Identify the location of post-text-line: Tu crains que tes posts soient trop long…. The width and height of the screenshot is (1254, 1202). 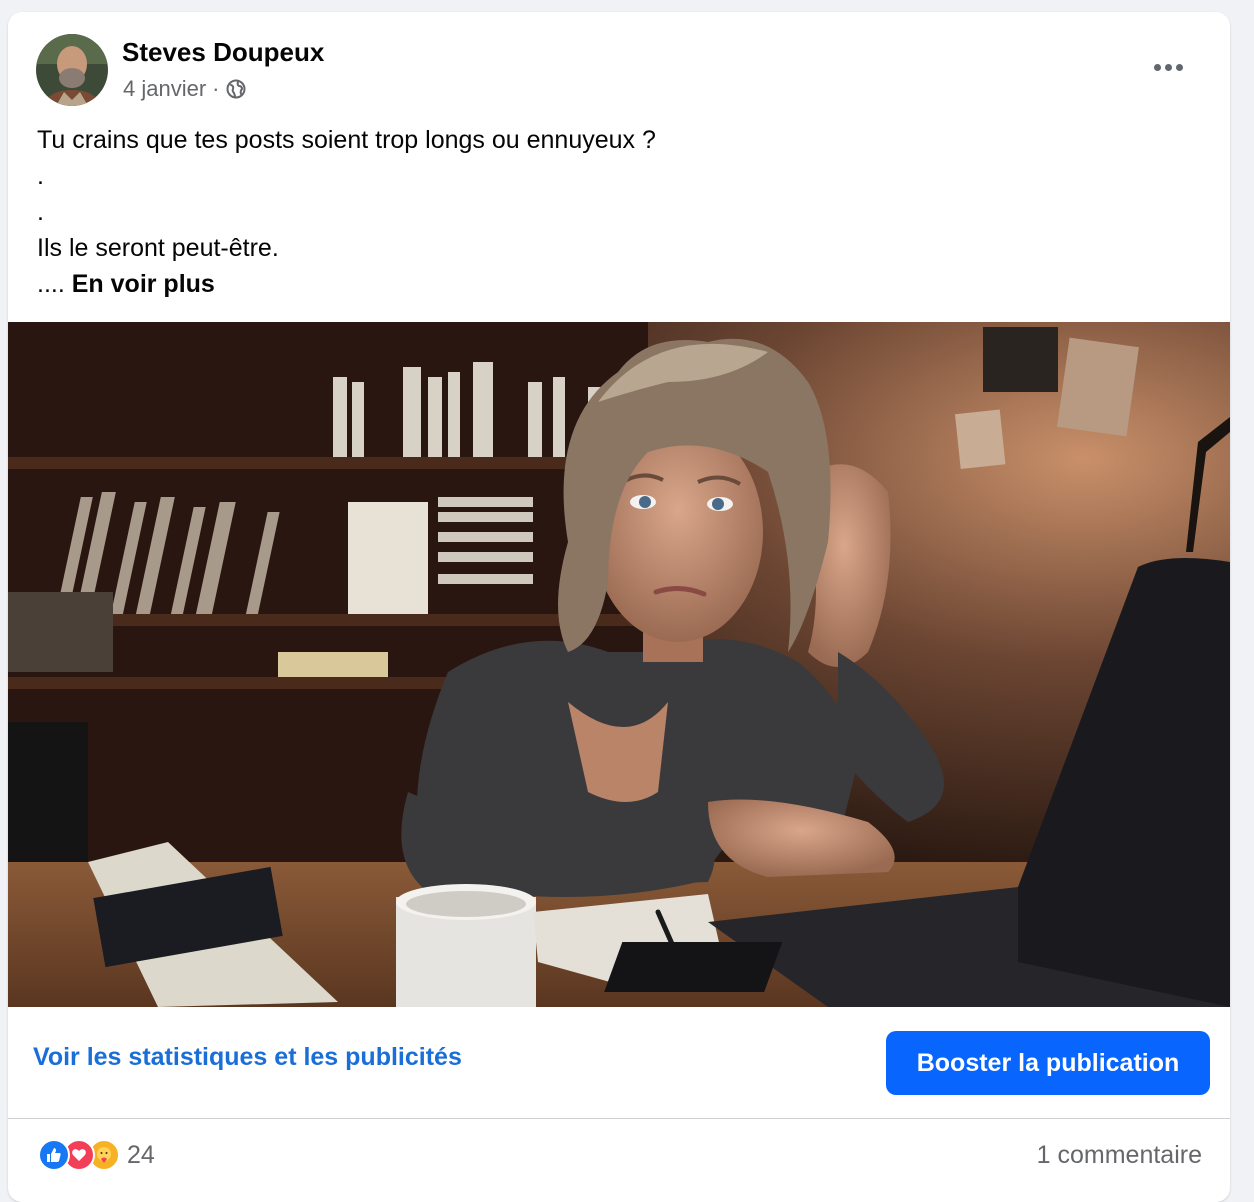
(346, 140).